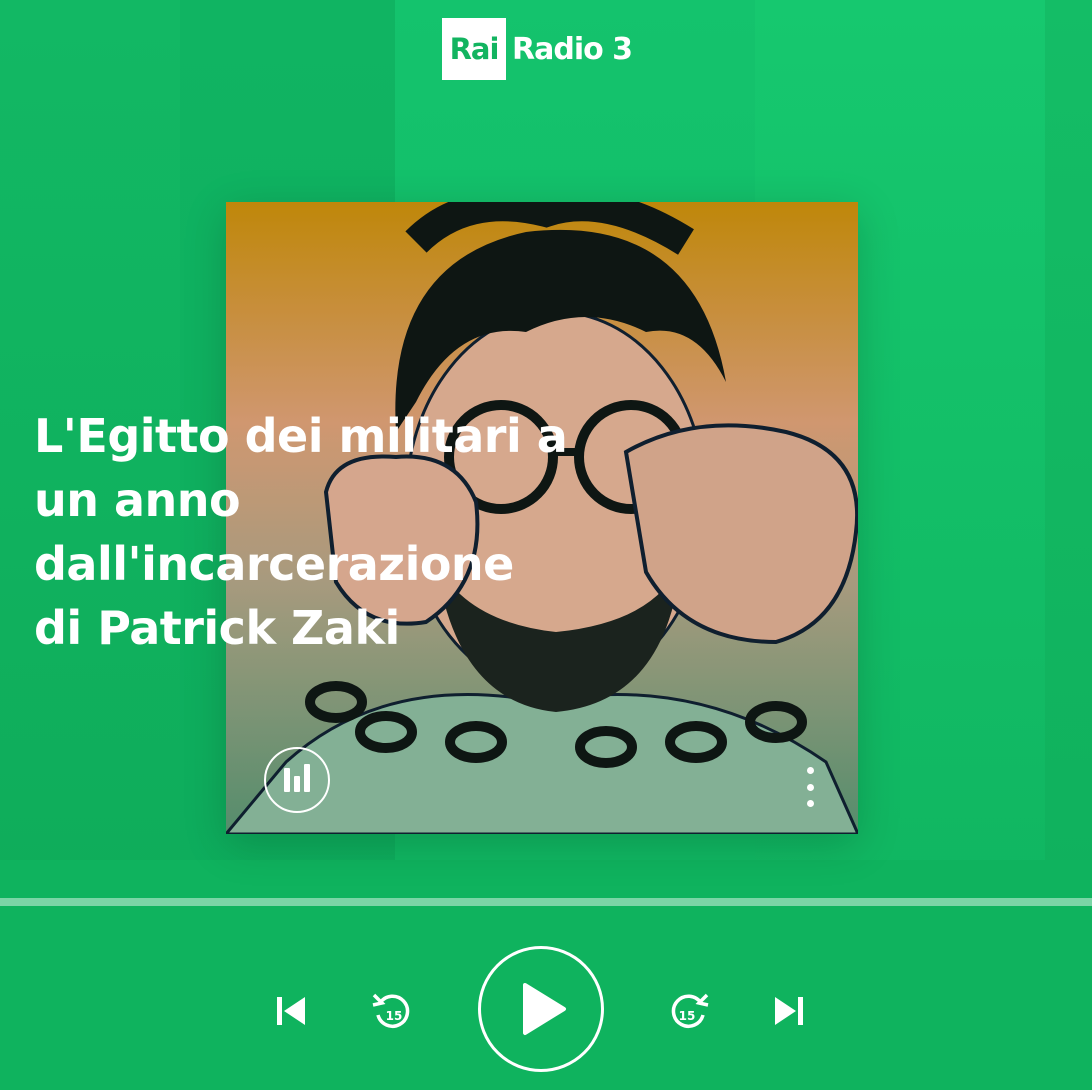 This screenshot has width=1092, height=1090. Describe the element at coordinates (217, 628) in the screenshot. I see `episode-title-line: di Patrick Zaki` at that location.